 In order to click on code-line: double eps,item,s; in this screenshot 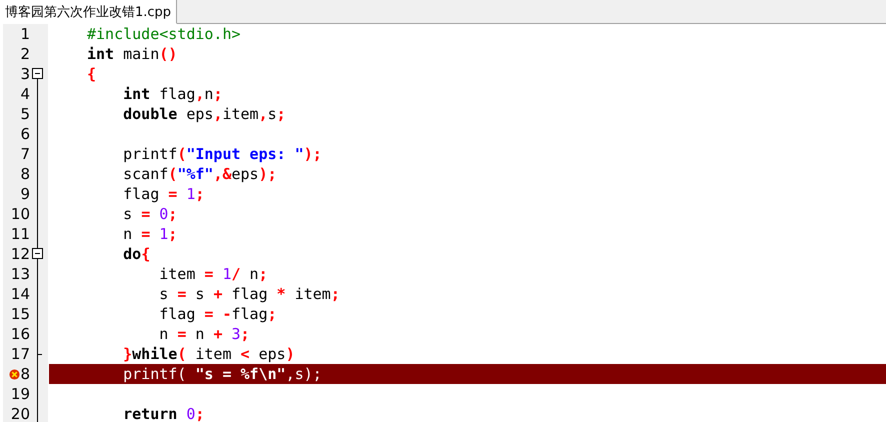, I will do `click(204, 114)`.